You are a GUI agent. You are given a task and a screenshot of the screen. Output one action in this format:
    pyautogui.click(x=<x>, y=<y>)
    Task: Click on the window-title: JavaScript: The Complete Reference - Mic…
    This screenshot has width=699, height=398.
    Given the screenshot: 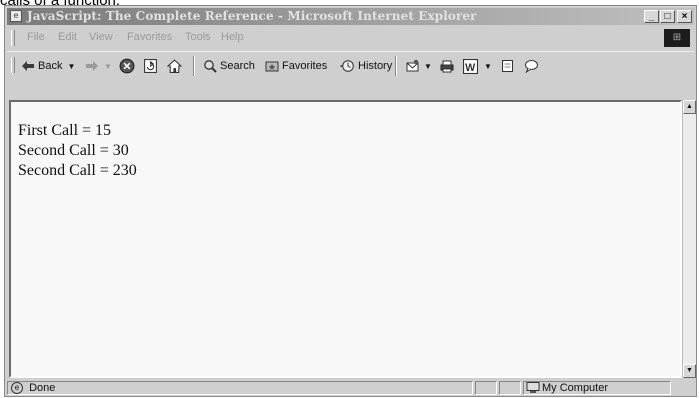 What is the action you would take?
    pyautogui.click(x=252, y=16)
    